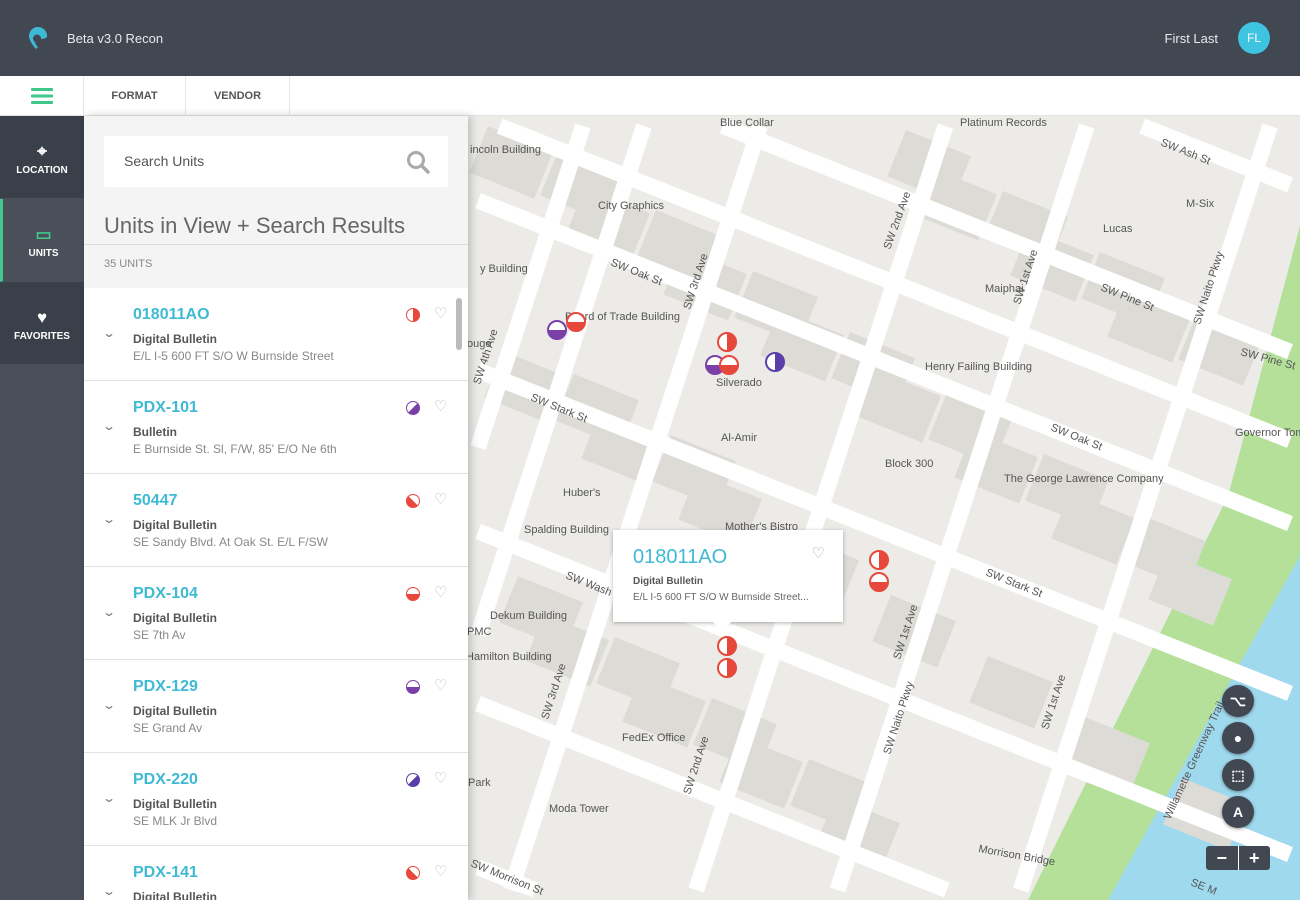 This screenshot has width=1300, height=900. I want to click on list-item: ⌄ PDX-141 Digital Bulletin ♡, so click(276, 873).